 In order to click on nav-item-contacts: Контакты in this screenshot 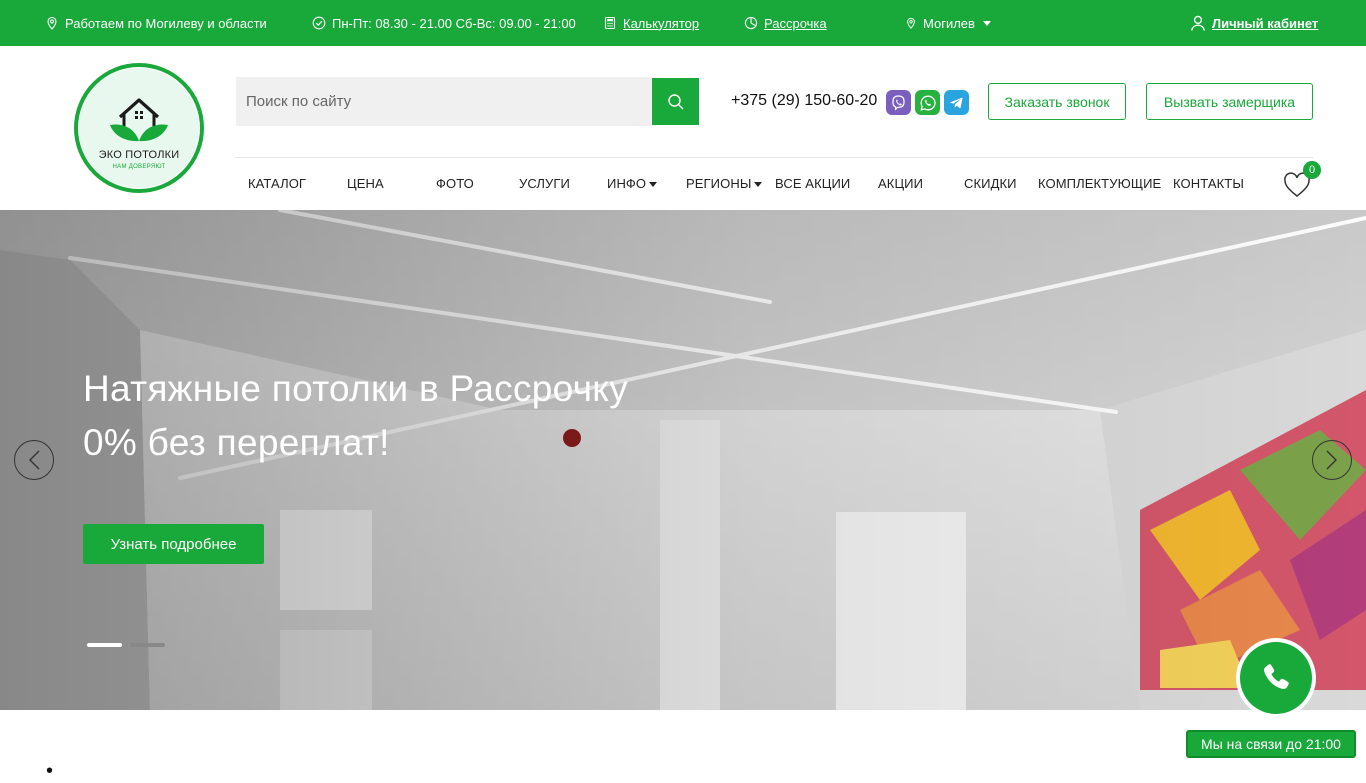, I will do `click(1208, 183)`.